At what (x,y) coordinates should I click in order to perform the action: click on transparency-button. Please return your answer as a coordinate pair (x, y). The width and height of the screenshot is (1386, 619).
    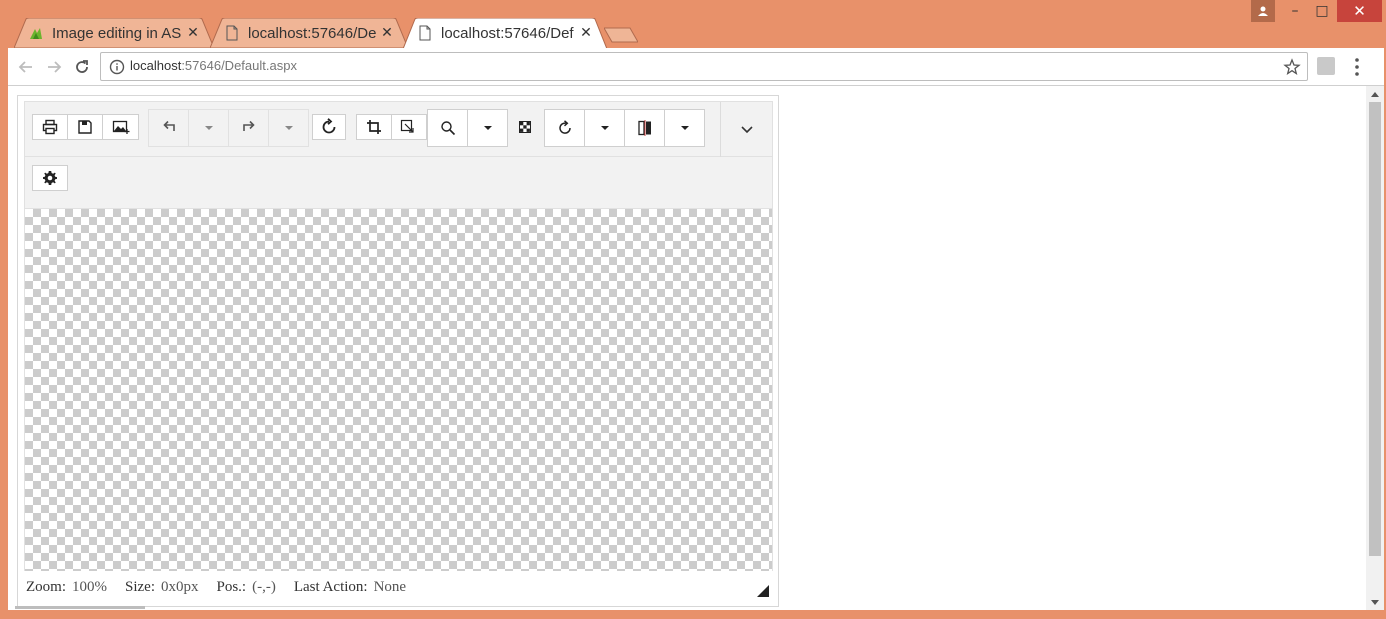
    Looking at the image, I should click on (525, 127).